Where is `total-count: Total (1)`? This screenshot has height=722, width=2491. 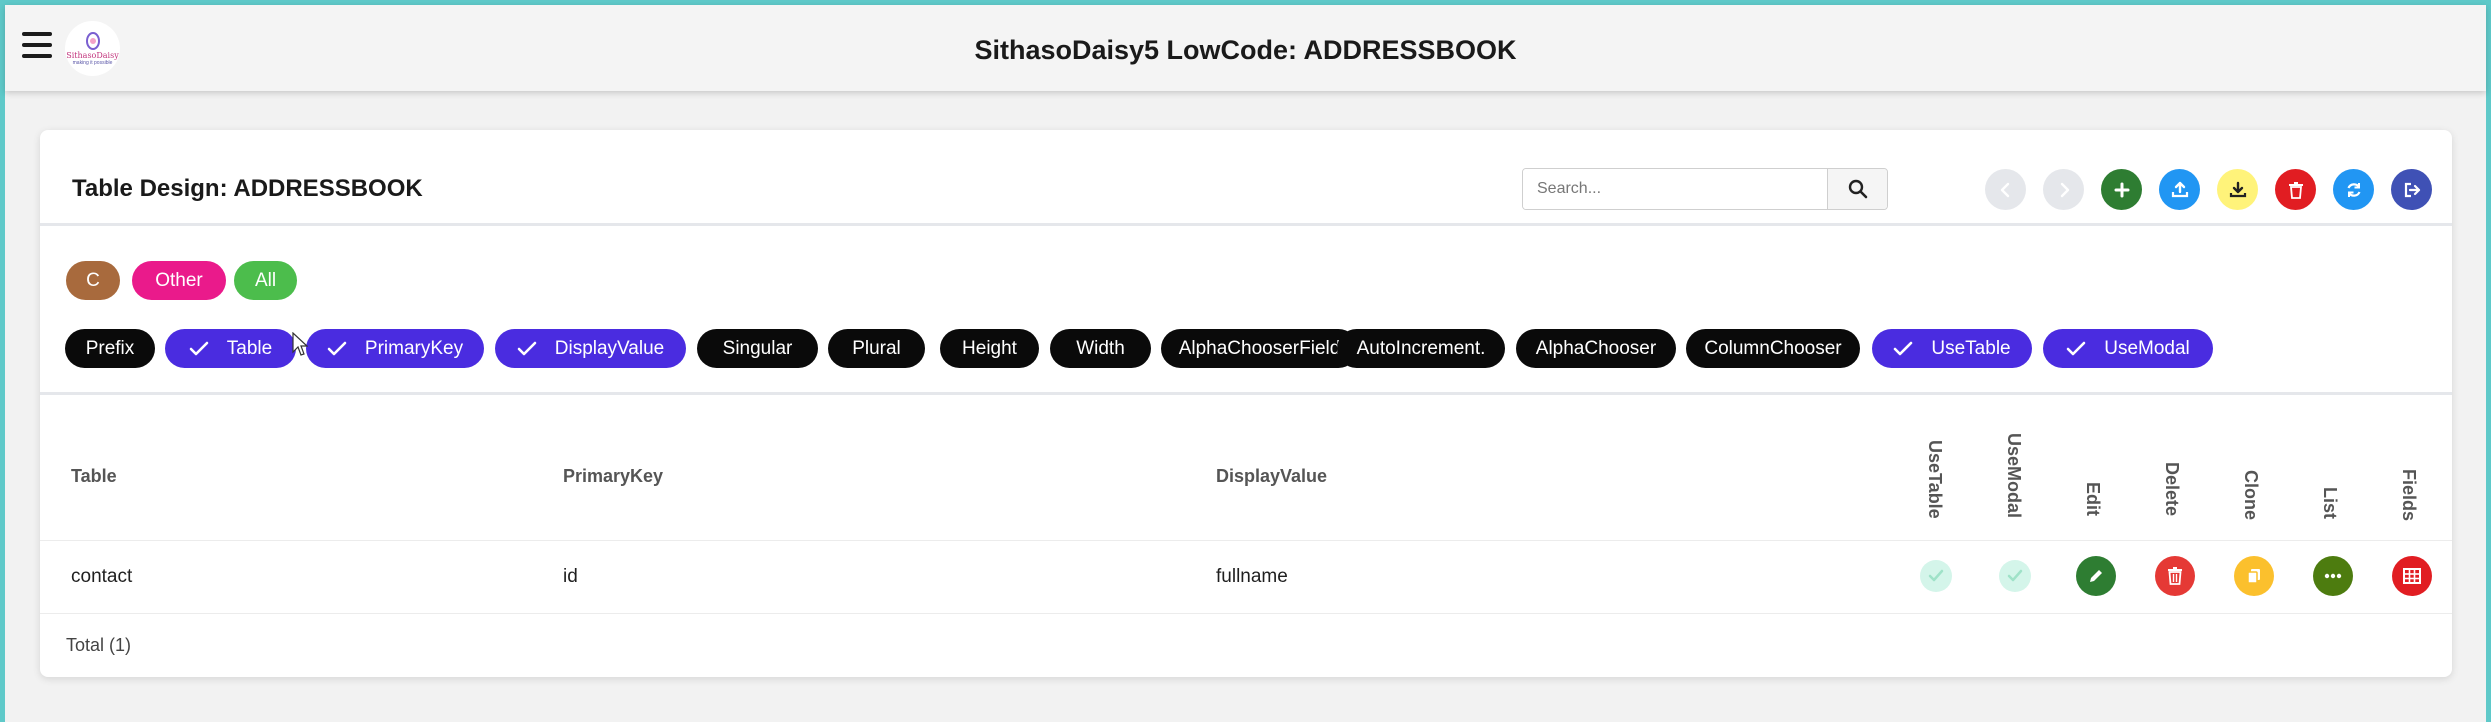 total-count: Total (1) is located at coordinates (99, 645).